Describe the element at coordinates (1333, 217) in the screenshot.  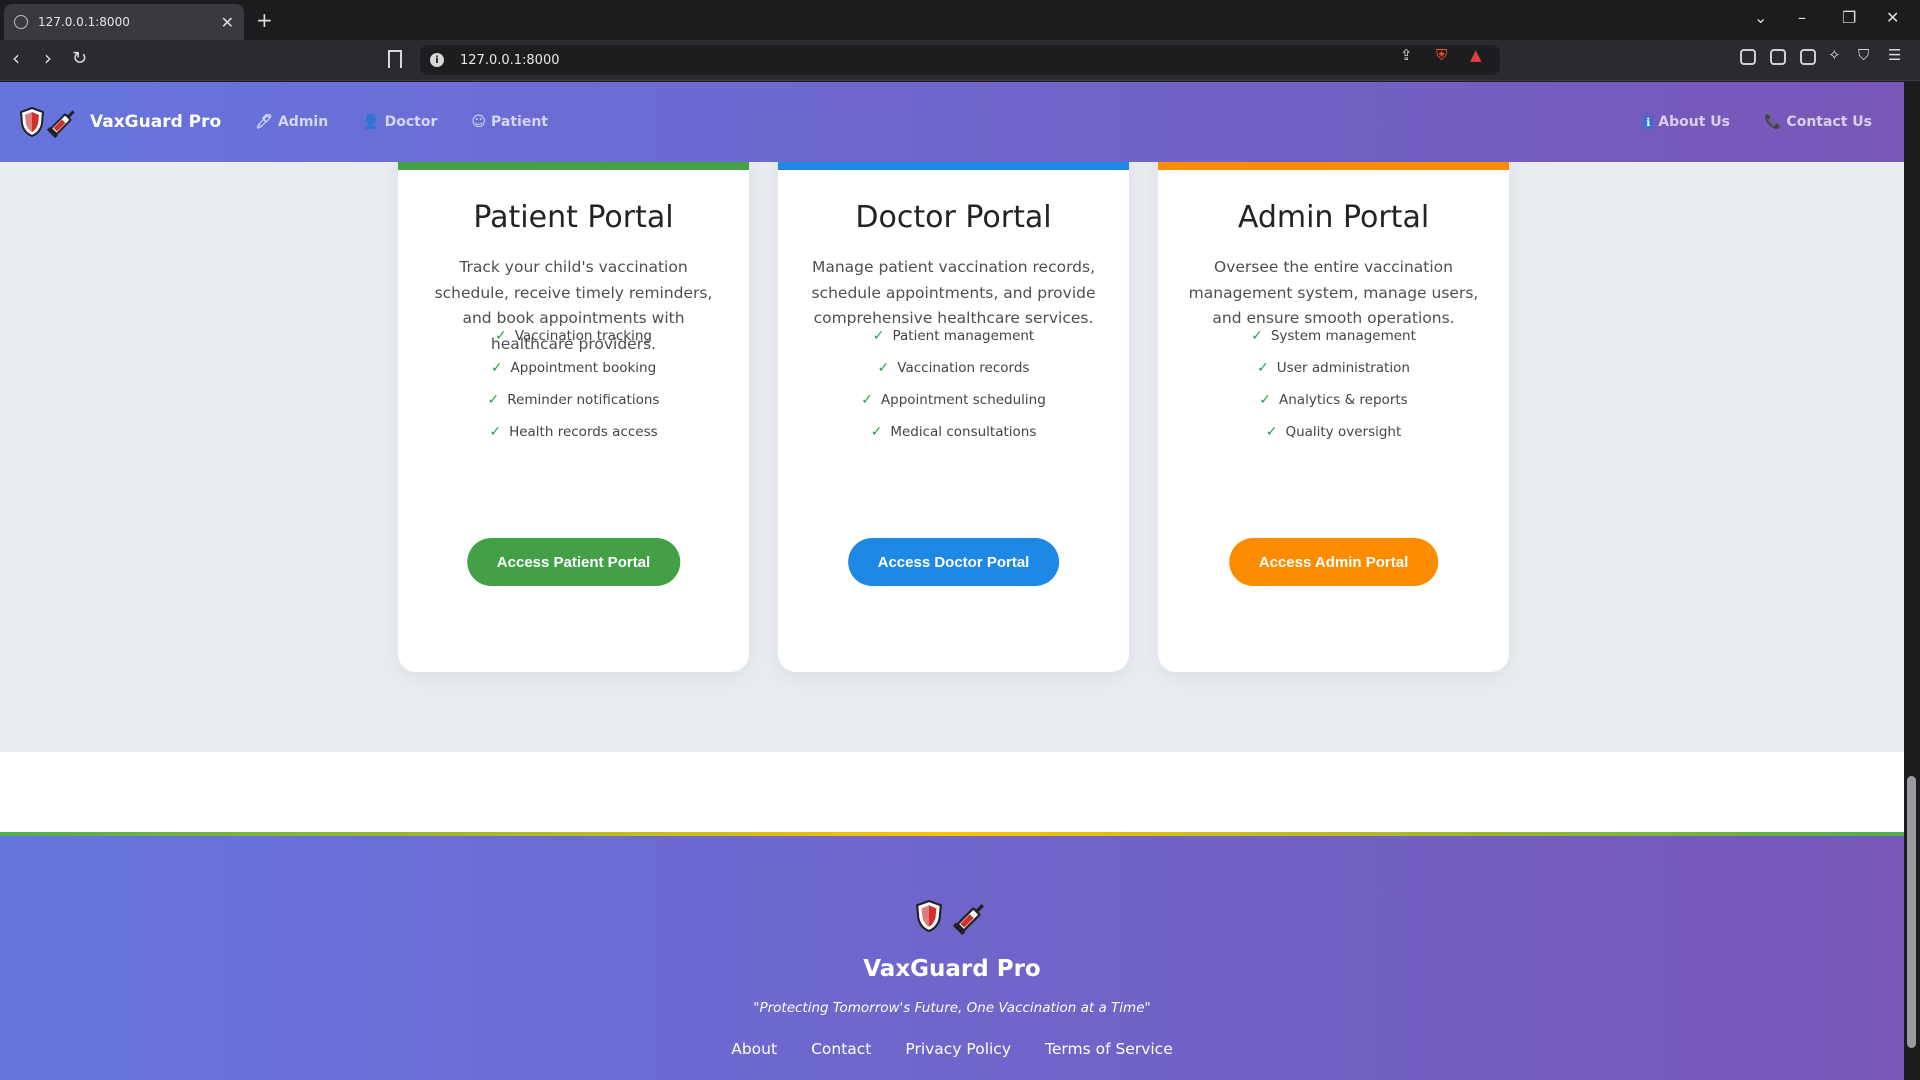
I see `card-title: Admin Portal` at that location.